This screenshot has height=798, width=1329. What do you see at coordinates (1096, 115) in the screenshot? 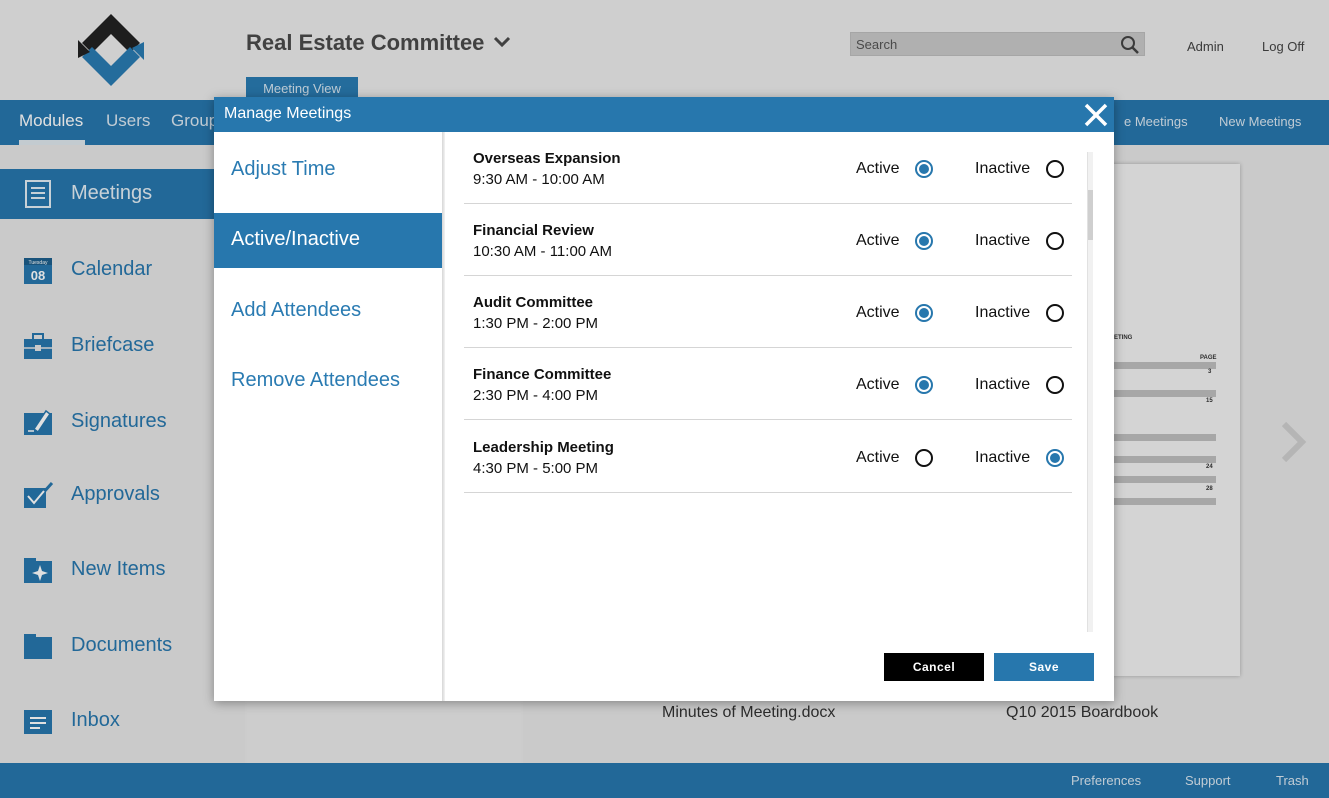
I see `close-icon` at bounding box center [1096, 115].